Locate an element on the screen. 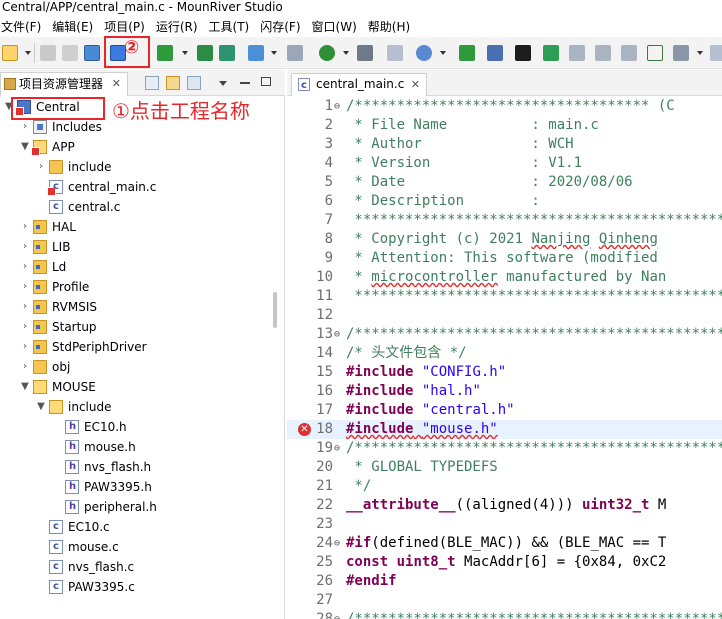 The height and width of the screenshot is (619, 722). debug-icon is located at coordinates (327, 53).